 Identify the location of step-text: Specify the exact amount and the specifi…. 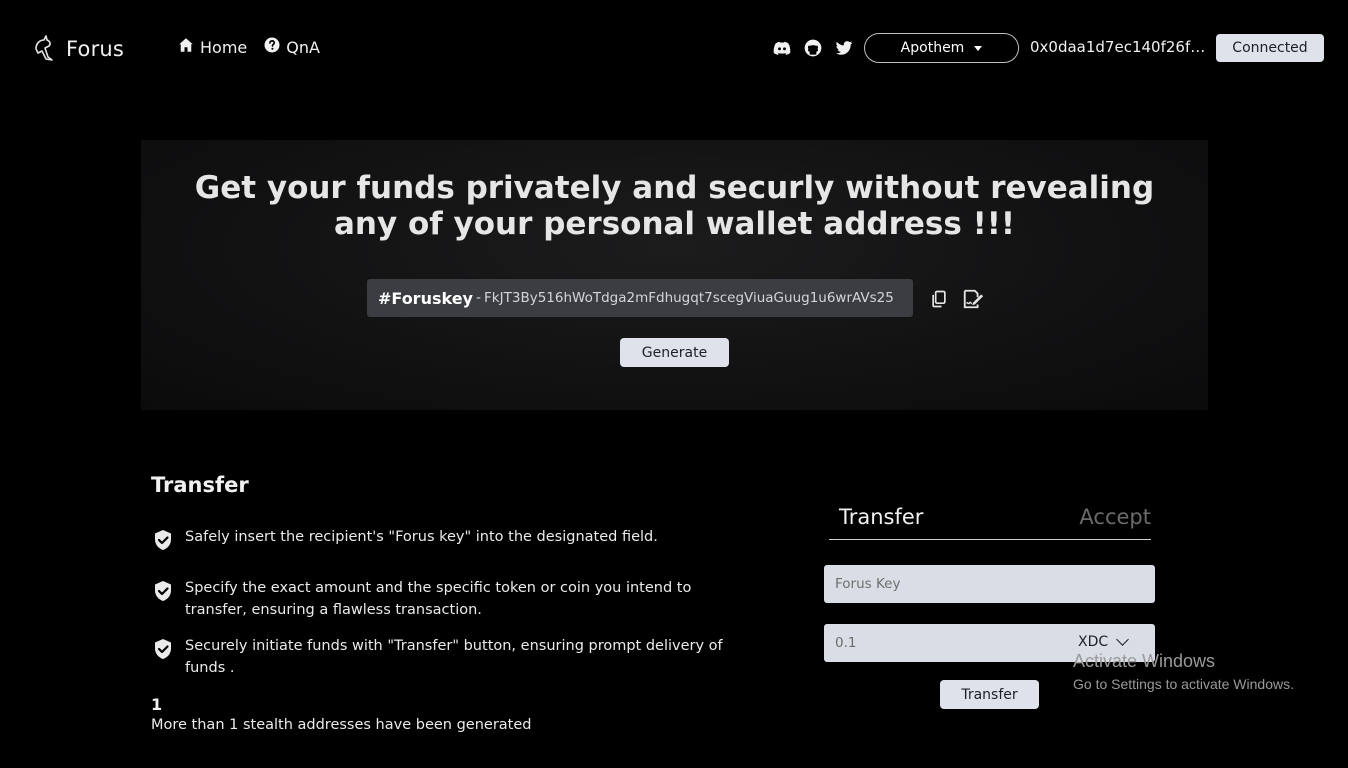
(438, 599).